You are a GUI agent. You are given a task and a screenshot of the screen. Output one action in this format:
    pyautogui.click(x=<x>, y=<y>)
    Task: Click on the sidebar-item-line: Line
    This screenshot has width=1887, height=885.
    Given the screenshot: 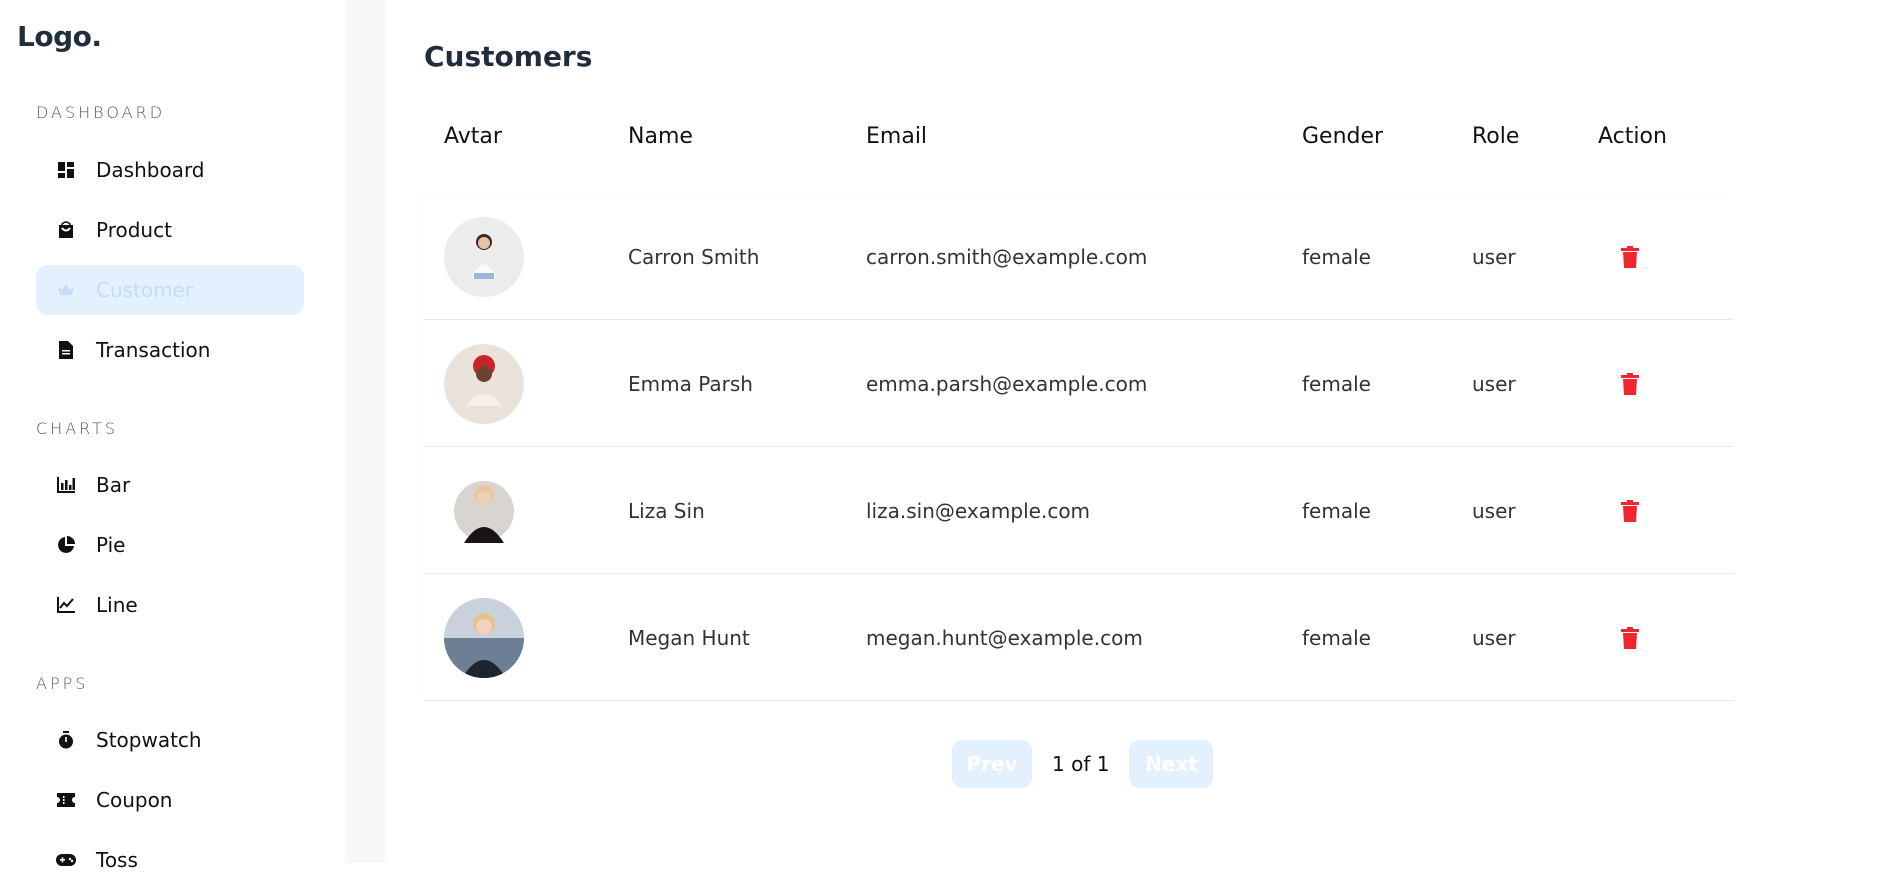 What is the action you would take?
    pyautogui.click(x=170, y=605)
    